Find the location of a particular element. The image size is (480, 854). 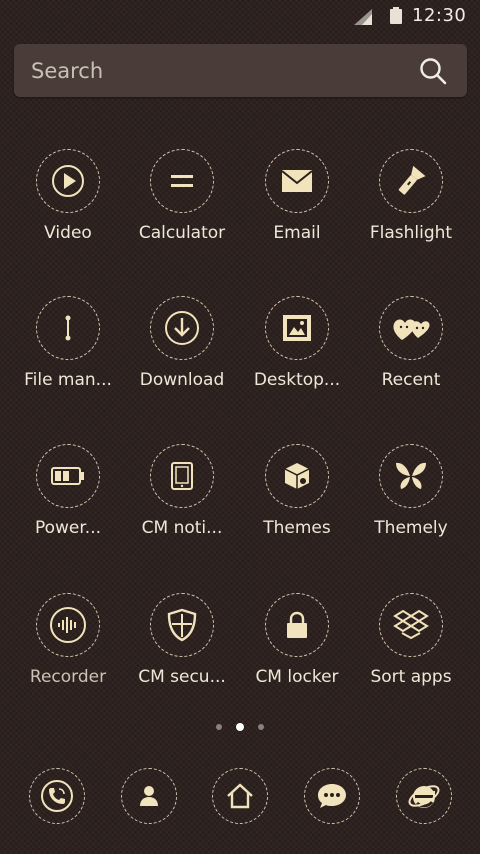

search-placeholder: Search is located at coordinates (67, 71).